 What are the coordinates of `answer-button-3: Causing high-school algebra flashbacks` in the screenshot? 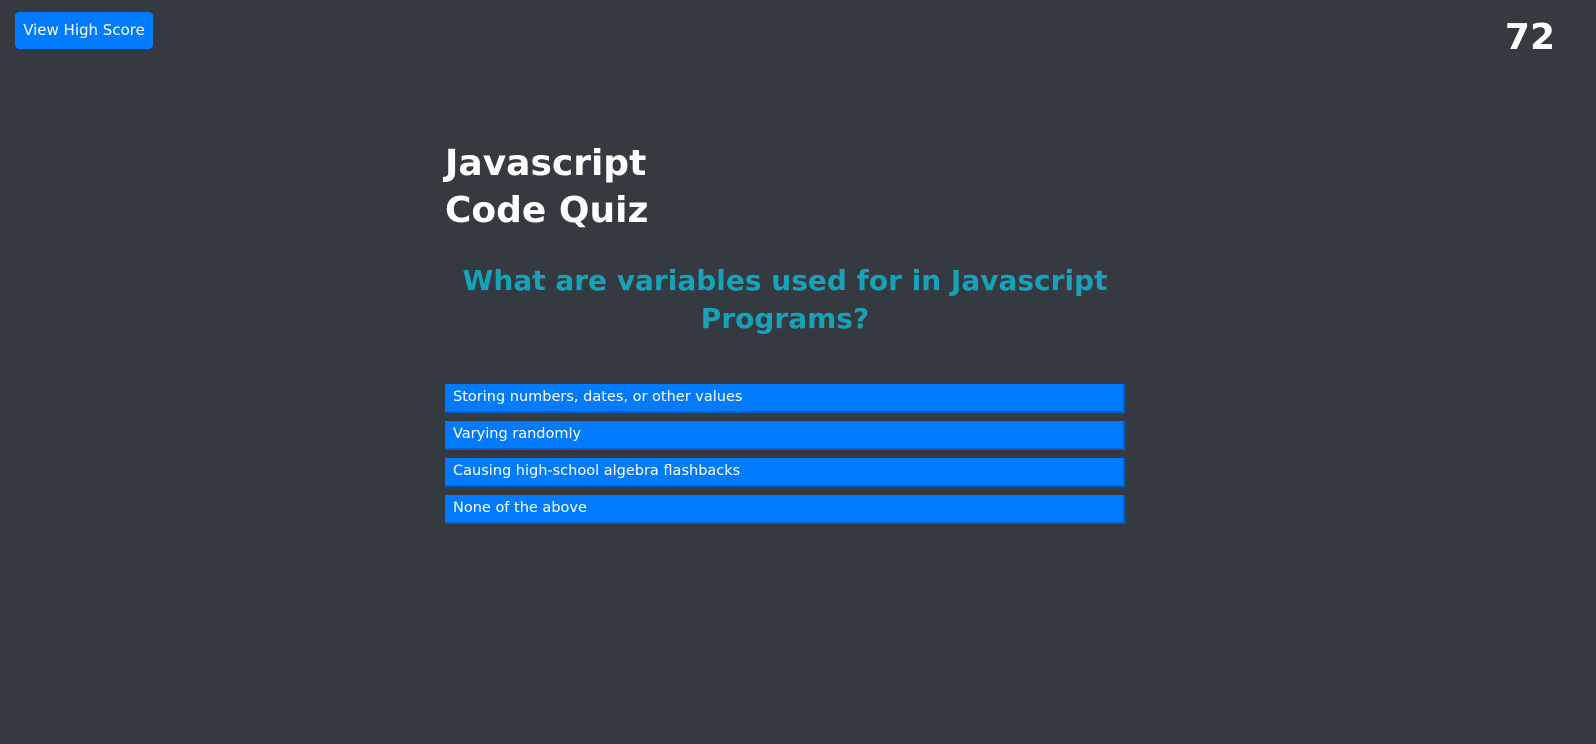 It's located at (785, 472).